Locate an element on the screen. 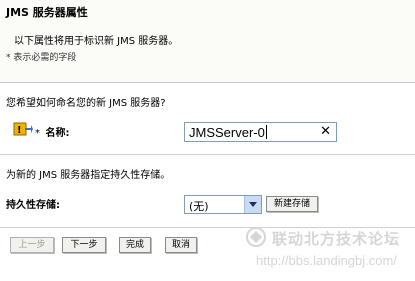  warning-icon: ! is located at coordinates (23, 129).